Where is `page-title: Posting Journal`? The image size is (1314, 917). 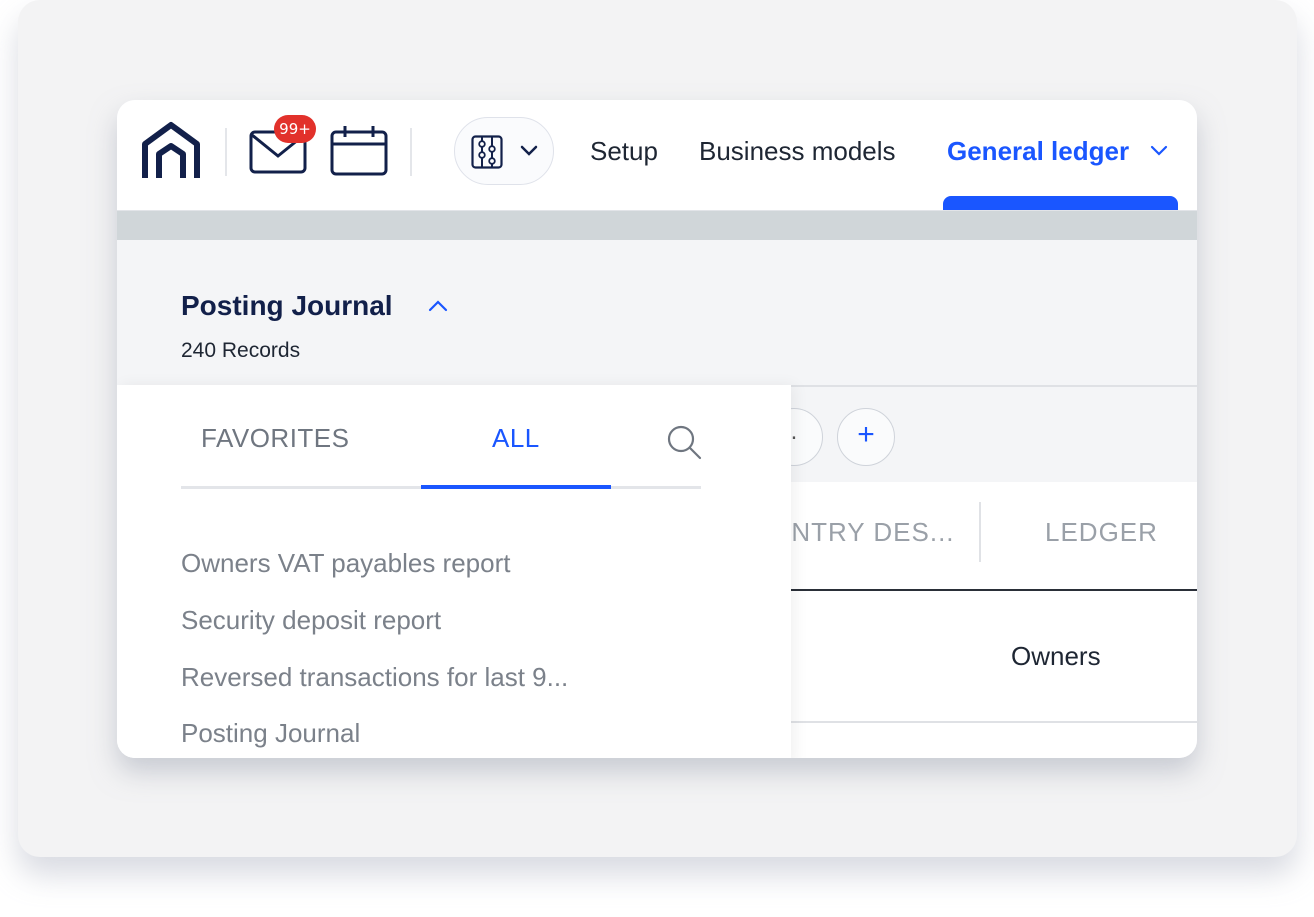 page-title: Posting Journal is located at coordinates (287, 305).